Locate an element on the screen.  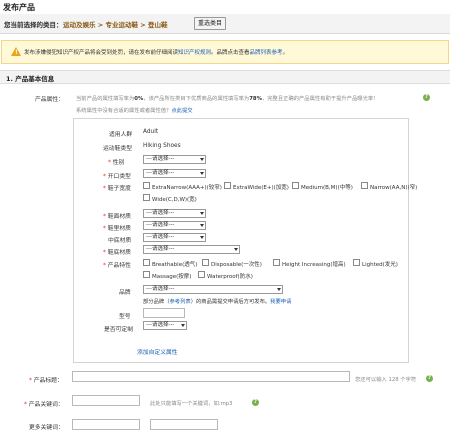
product-title-input is located at coordinates (211, 376).